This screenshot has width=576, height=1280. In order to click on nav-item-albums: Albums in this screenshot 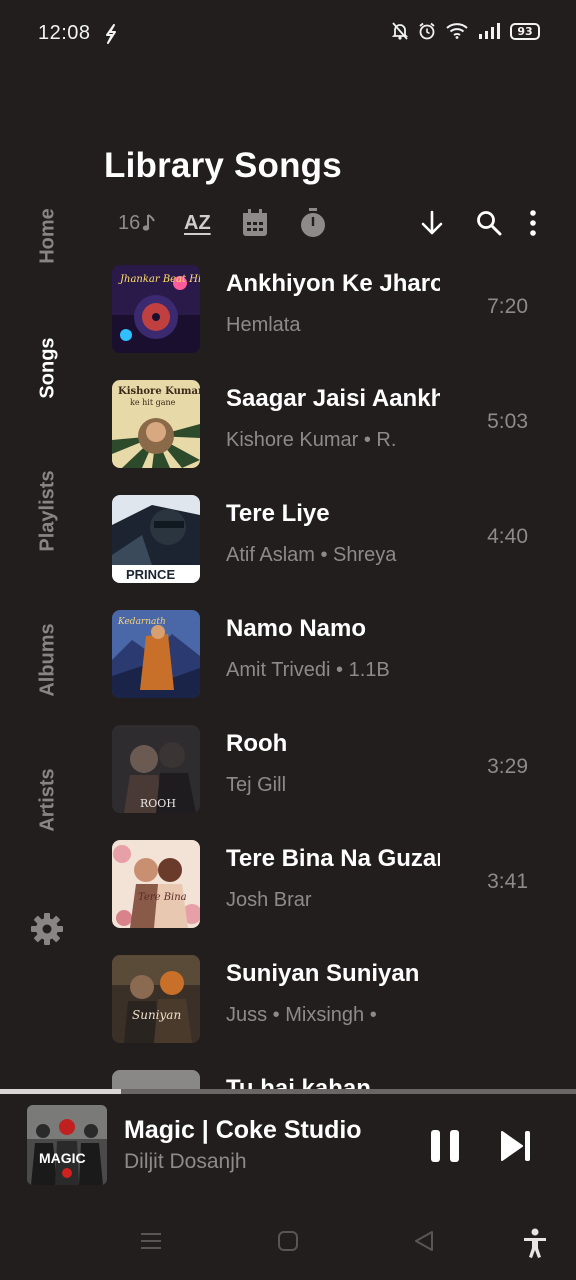, I will do `click(48, 659)`.